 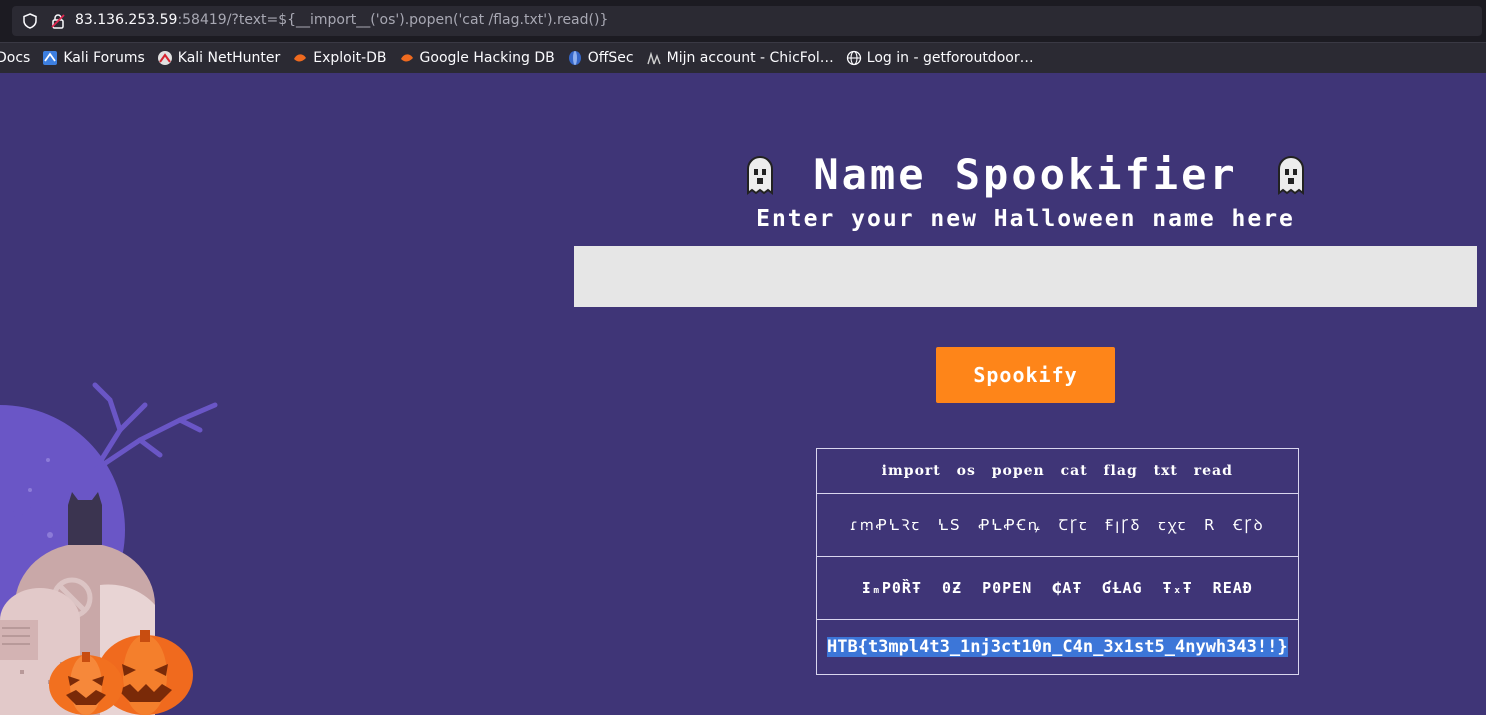 What do you see at coordinates (58, 21) in the screenshot?
I see `insecure-lock-icon` at bounding box center [58, 21].